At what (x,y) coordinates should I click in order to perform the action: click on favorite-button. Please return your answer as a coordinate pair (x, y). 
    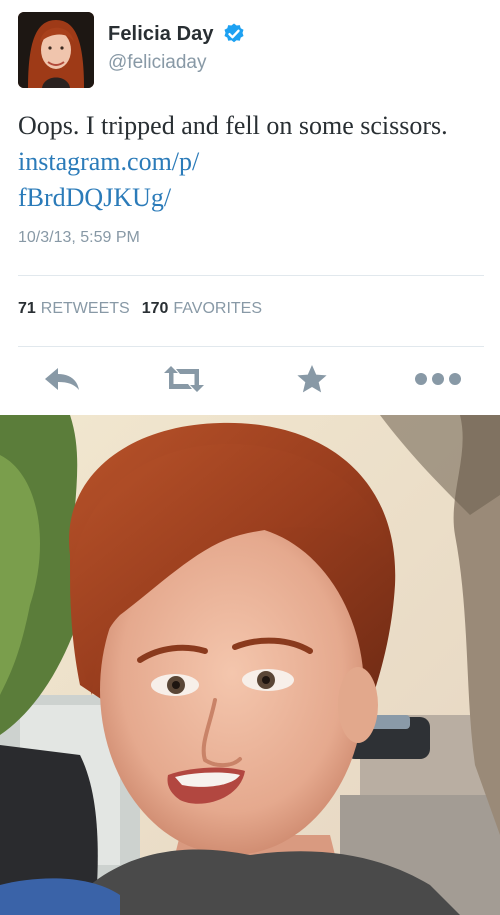
    Looking at the image, I should click on (312, 381).